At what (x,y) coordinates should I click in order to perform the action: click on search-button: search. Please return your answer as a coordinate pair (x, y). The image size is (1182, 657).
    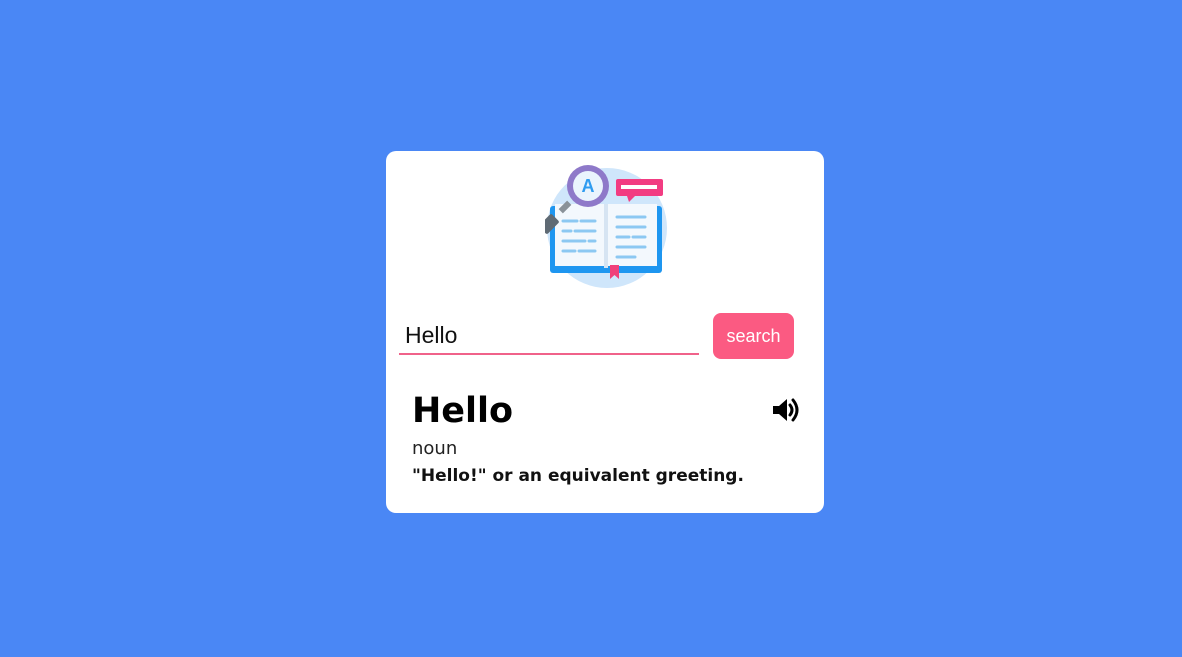
    Looking at the image, I should click on (753, 336).